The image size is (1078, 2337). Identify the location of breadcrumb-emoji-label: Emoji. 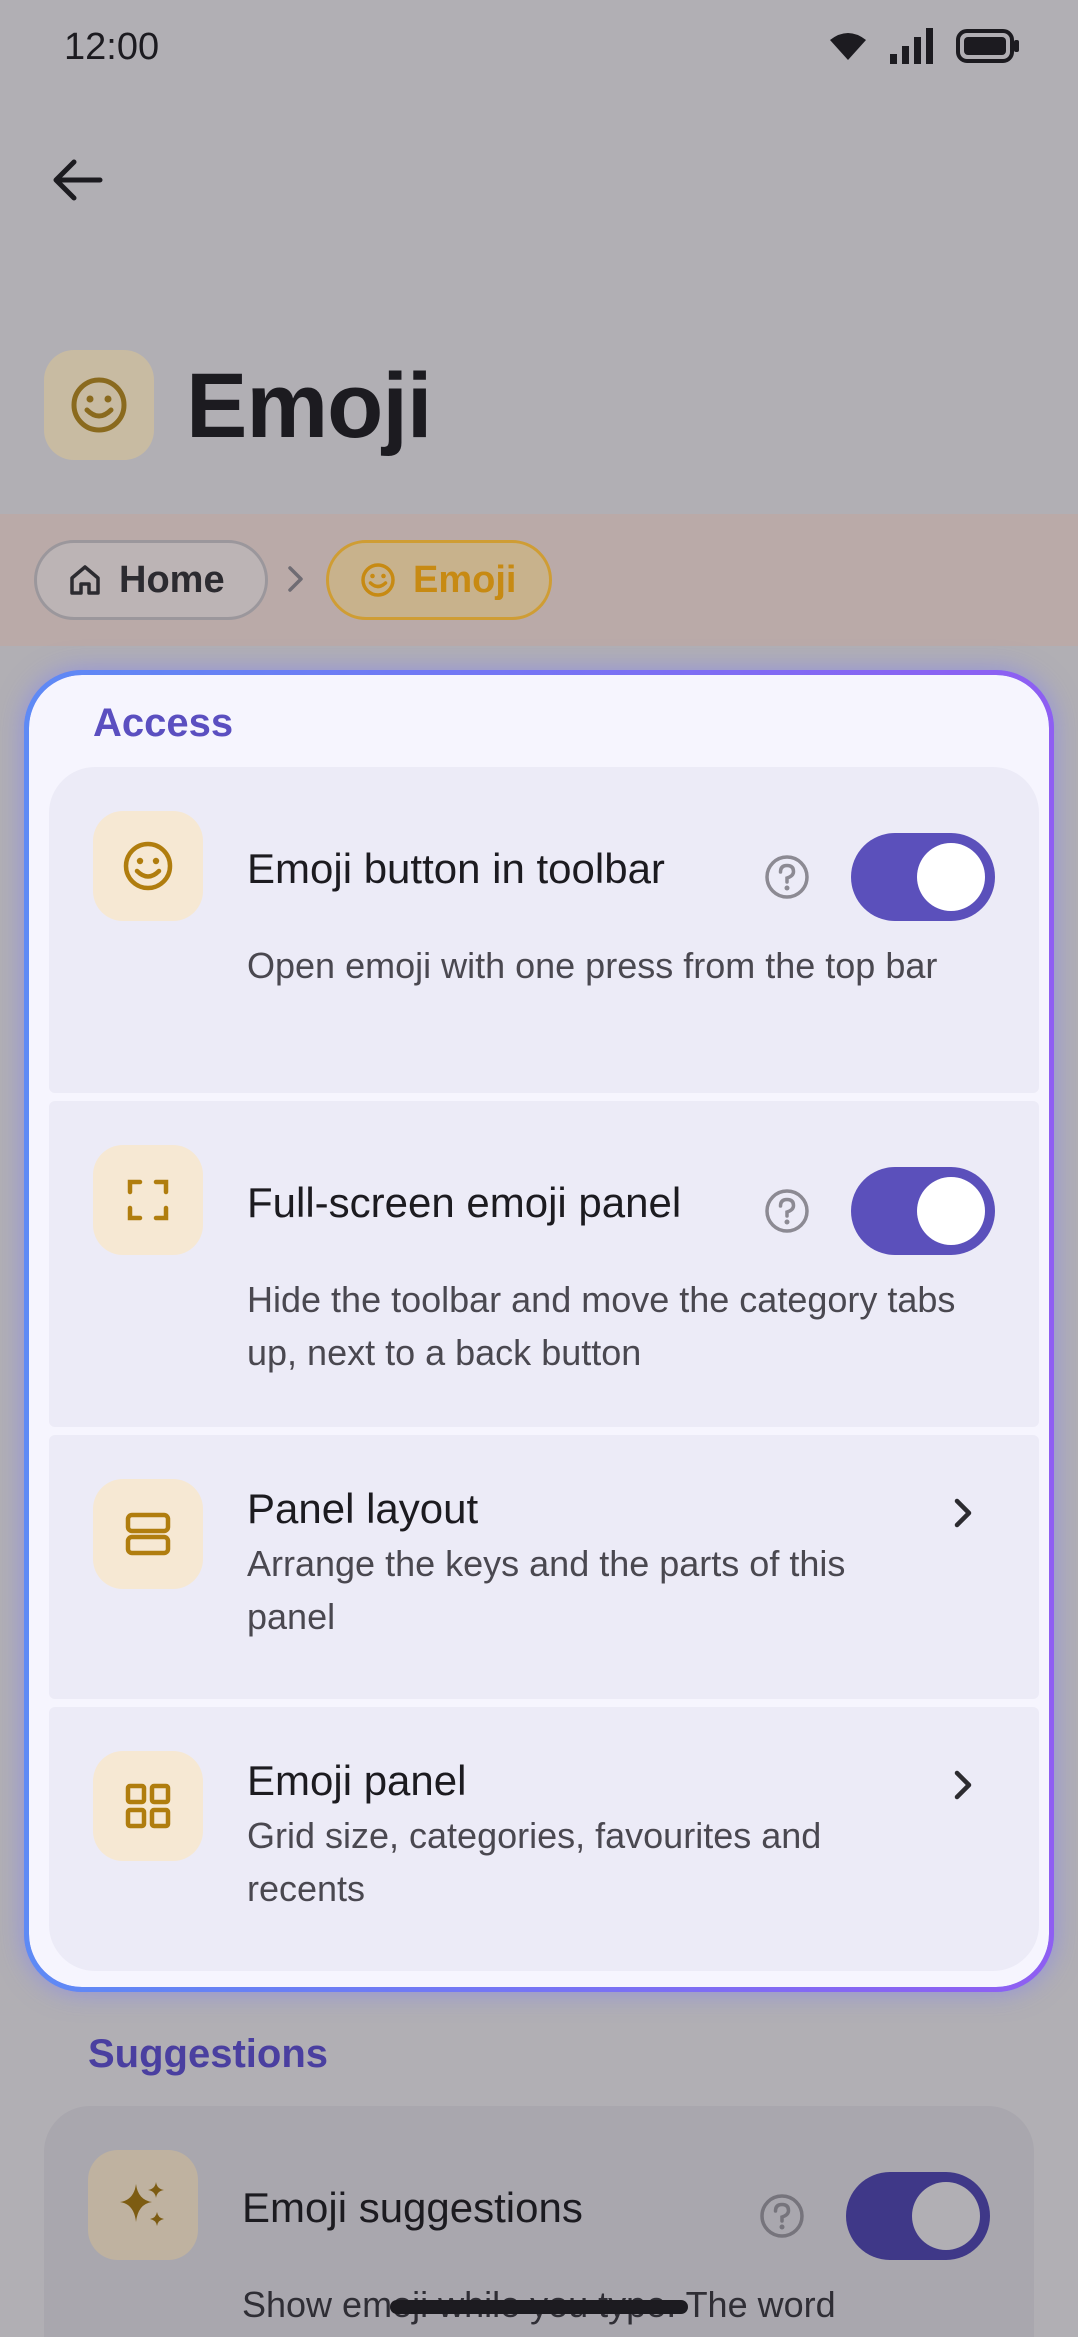
(465, 579).